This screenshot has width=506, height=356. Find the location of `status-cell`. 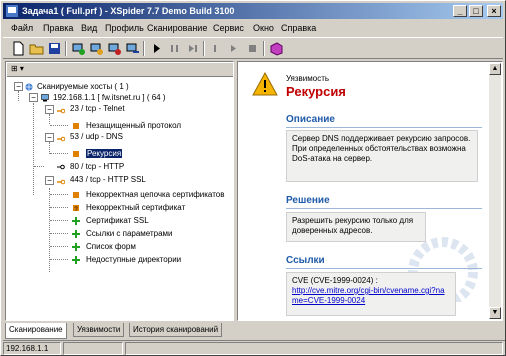

status-cell is located at coordinates (93, 348).